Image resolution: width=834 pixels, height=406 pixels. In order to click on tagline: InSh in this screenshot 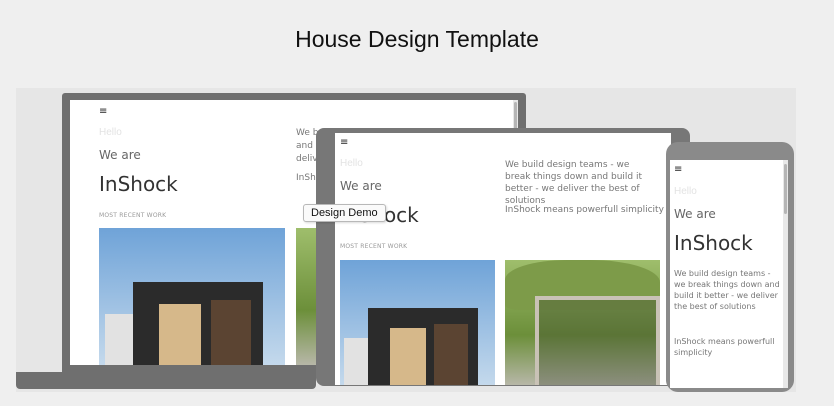, I will do `click(306, 178)`.